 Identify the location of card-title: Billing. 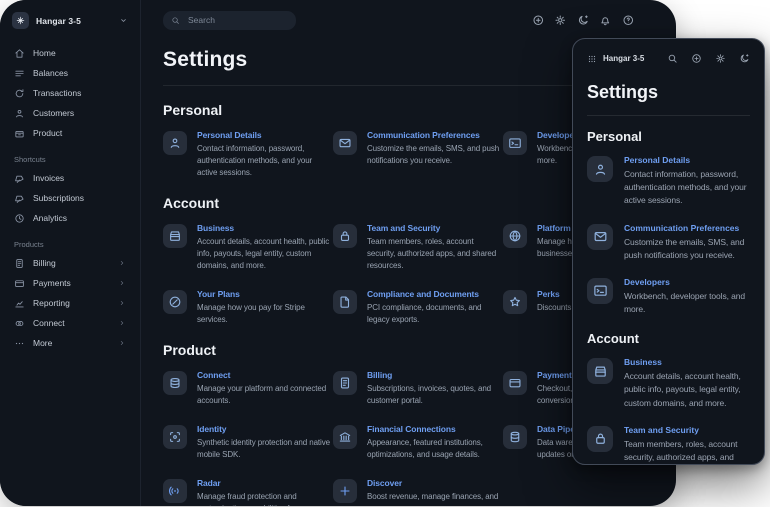
(434, 375).